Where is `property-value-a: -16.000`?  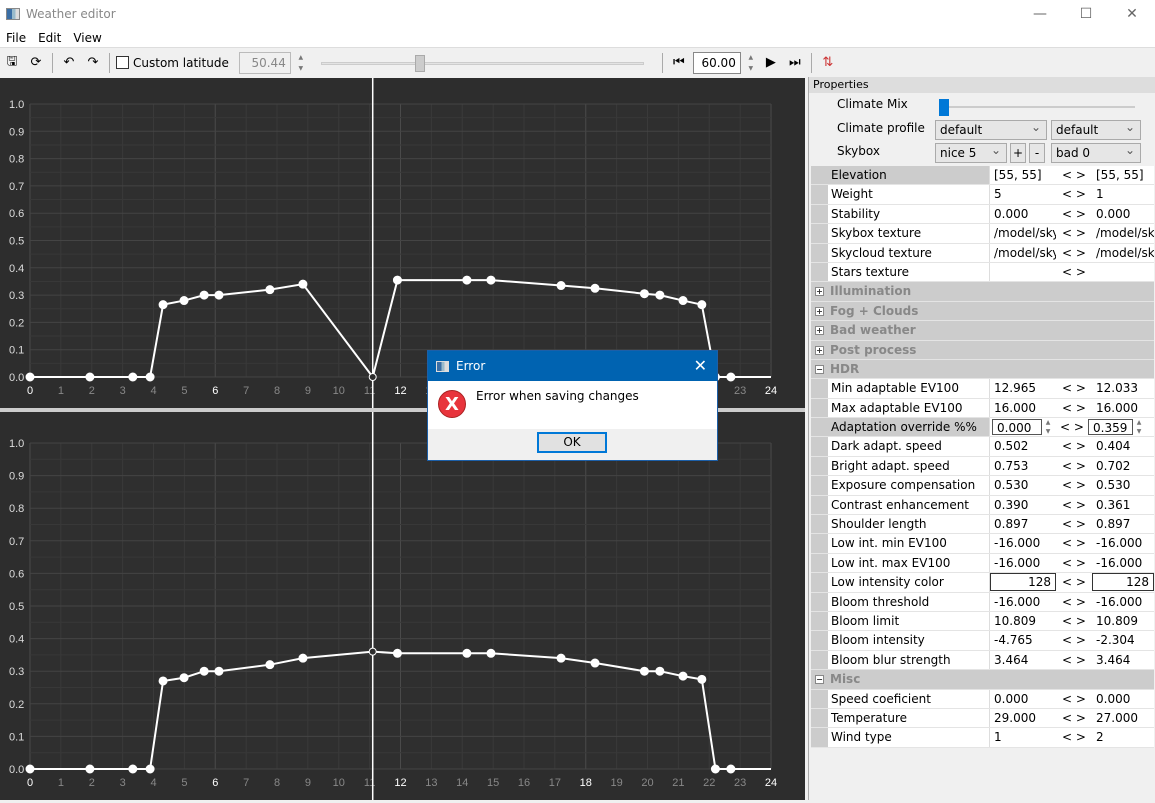 property-value-a: -16.000 is located at coordinates (1023, 602).